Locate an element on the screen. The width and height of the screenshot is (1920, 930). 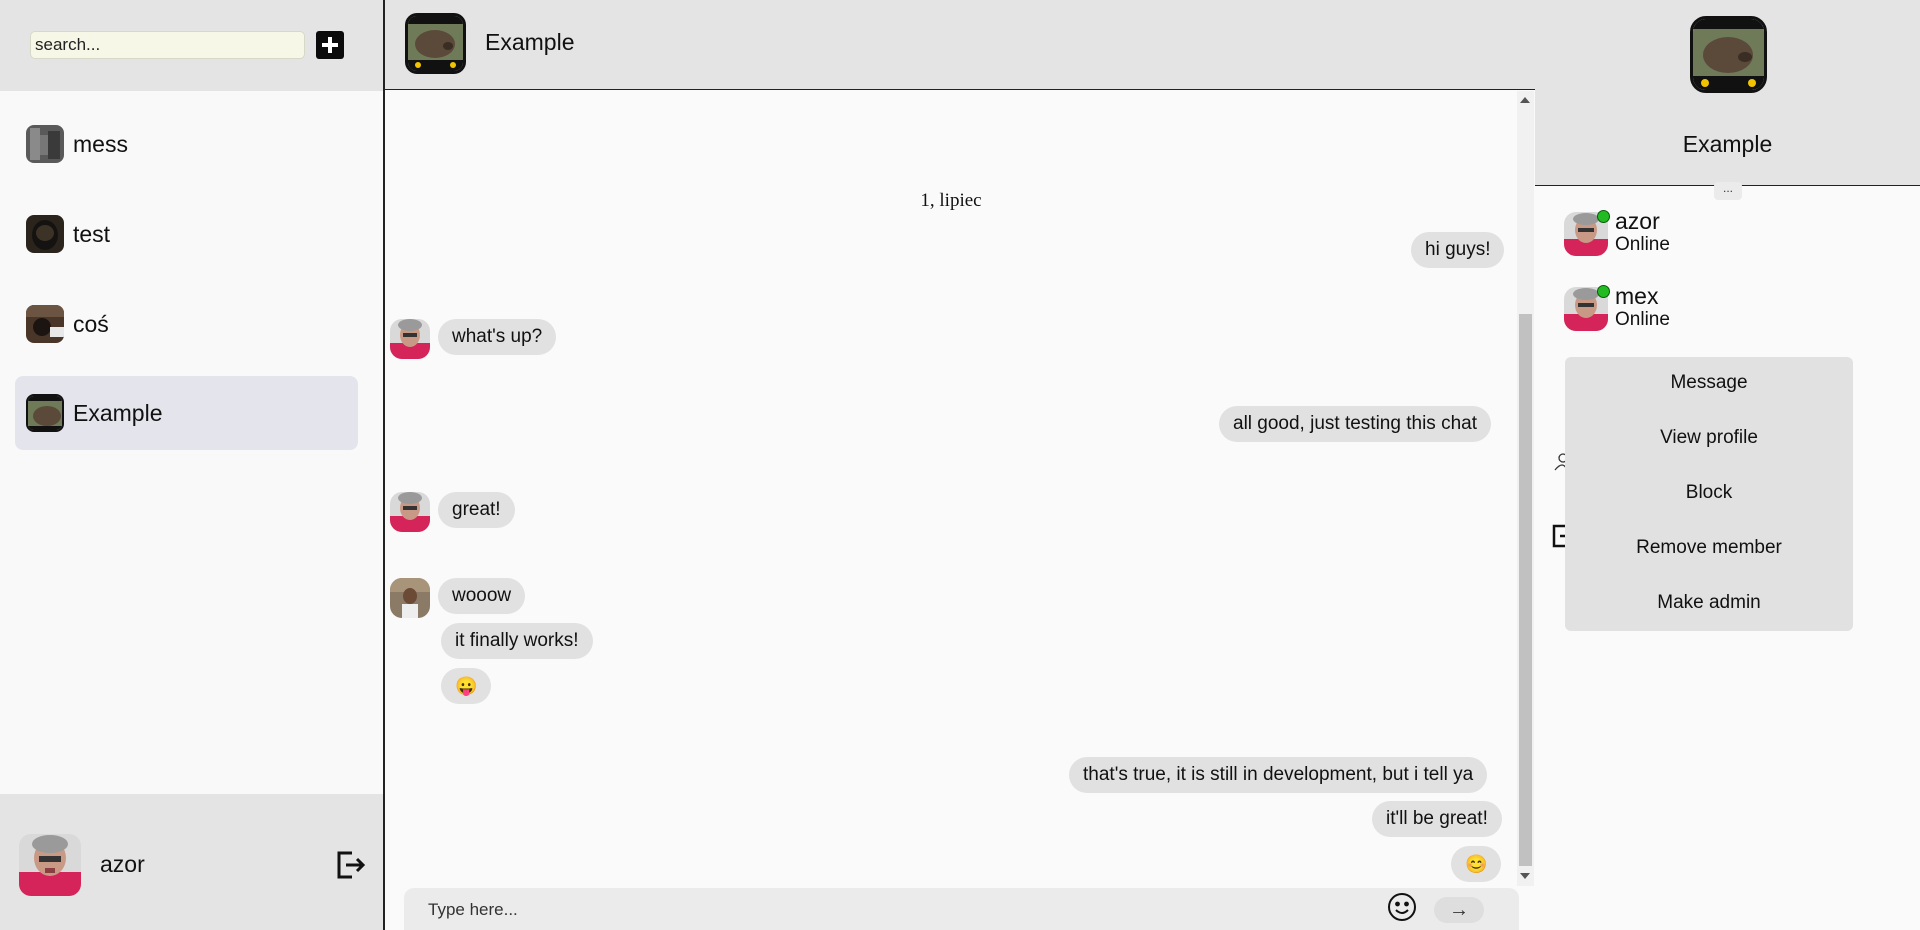
message-bubble: hi guys! is located at coordinates (1458, 250).